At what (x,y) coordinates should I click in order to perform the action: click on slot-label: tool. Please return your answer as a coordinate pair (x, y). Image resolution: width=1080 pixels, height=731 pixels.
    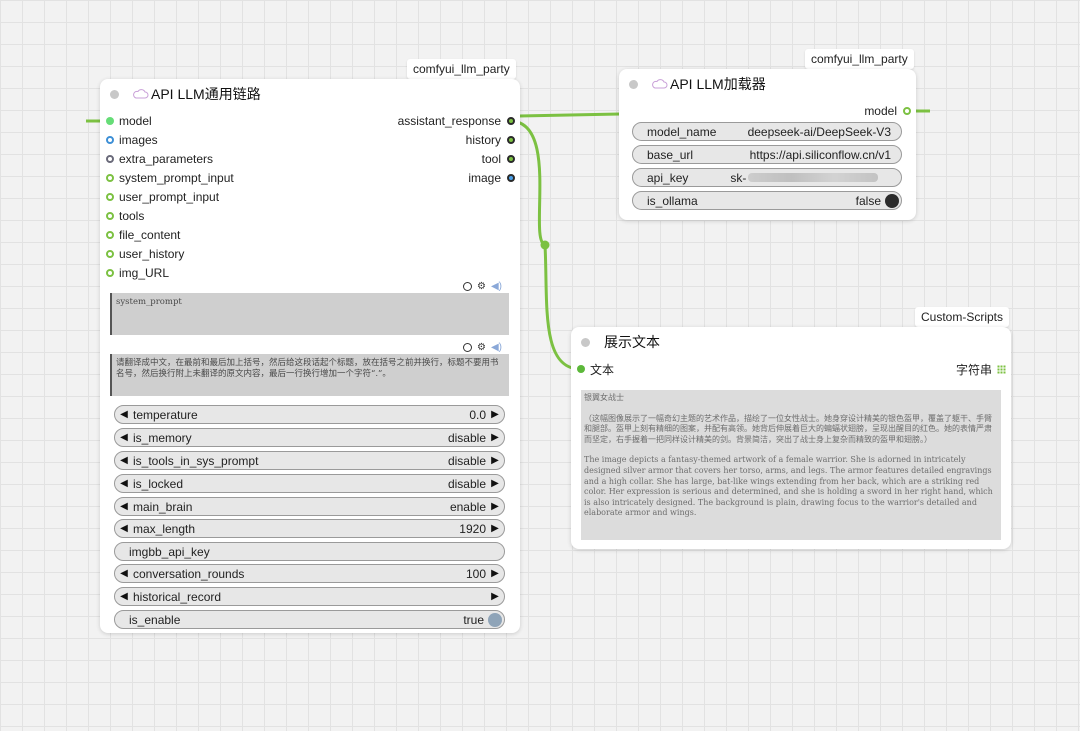
    Looking at the image, I should click on (491, 159).